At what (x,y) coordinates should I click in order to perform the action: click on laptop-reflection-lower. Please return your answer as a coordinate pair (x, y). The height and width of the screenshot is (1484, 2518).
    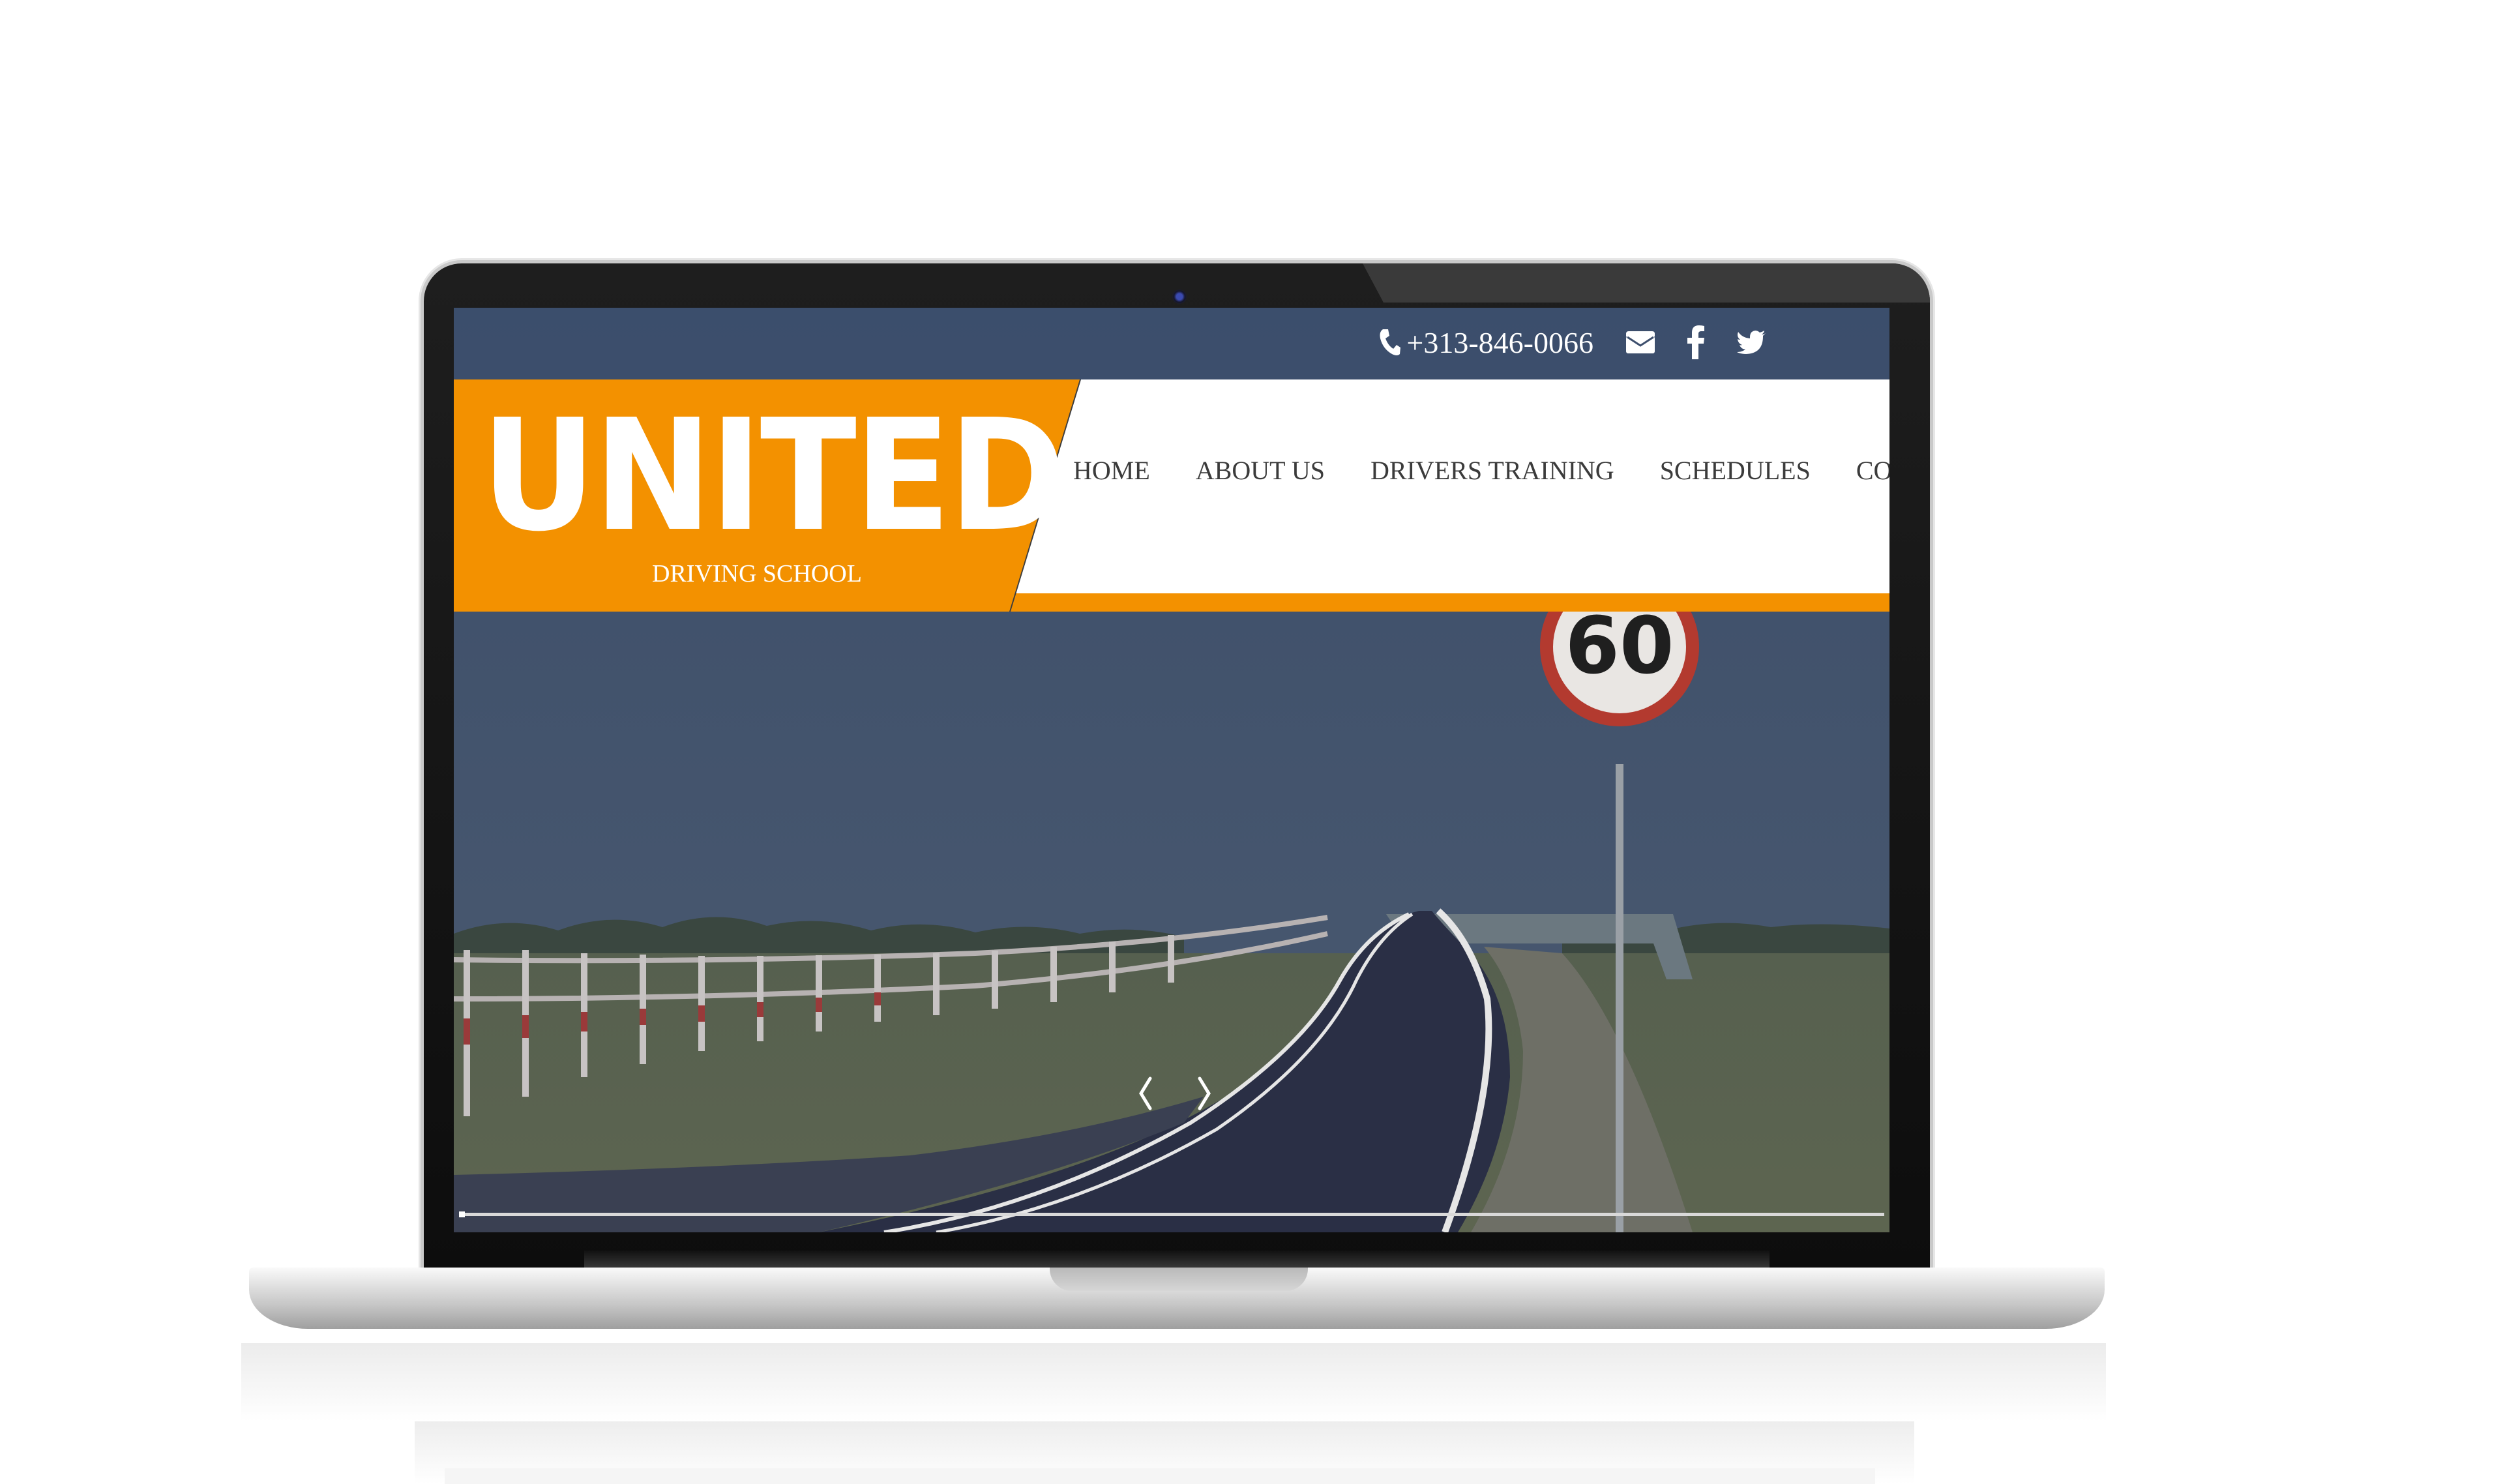
    Looking at the image, I should click on (1164, 1452).